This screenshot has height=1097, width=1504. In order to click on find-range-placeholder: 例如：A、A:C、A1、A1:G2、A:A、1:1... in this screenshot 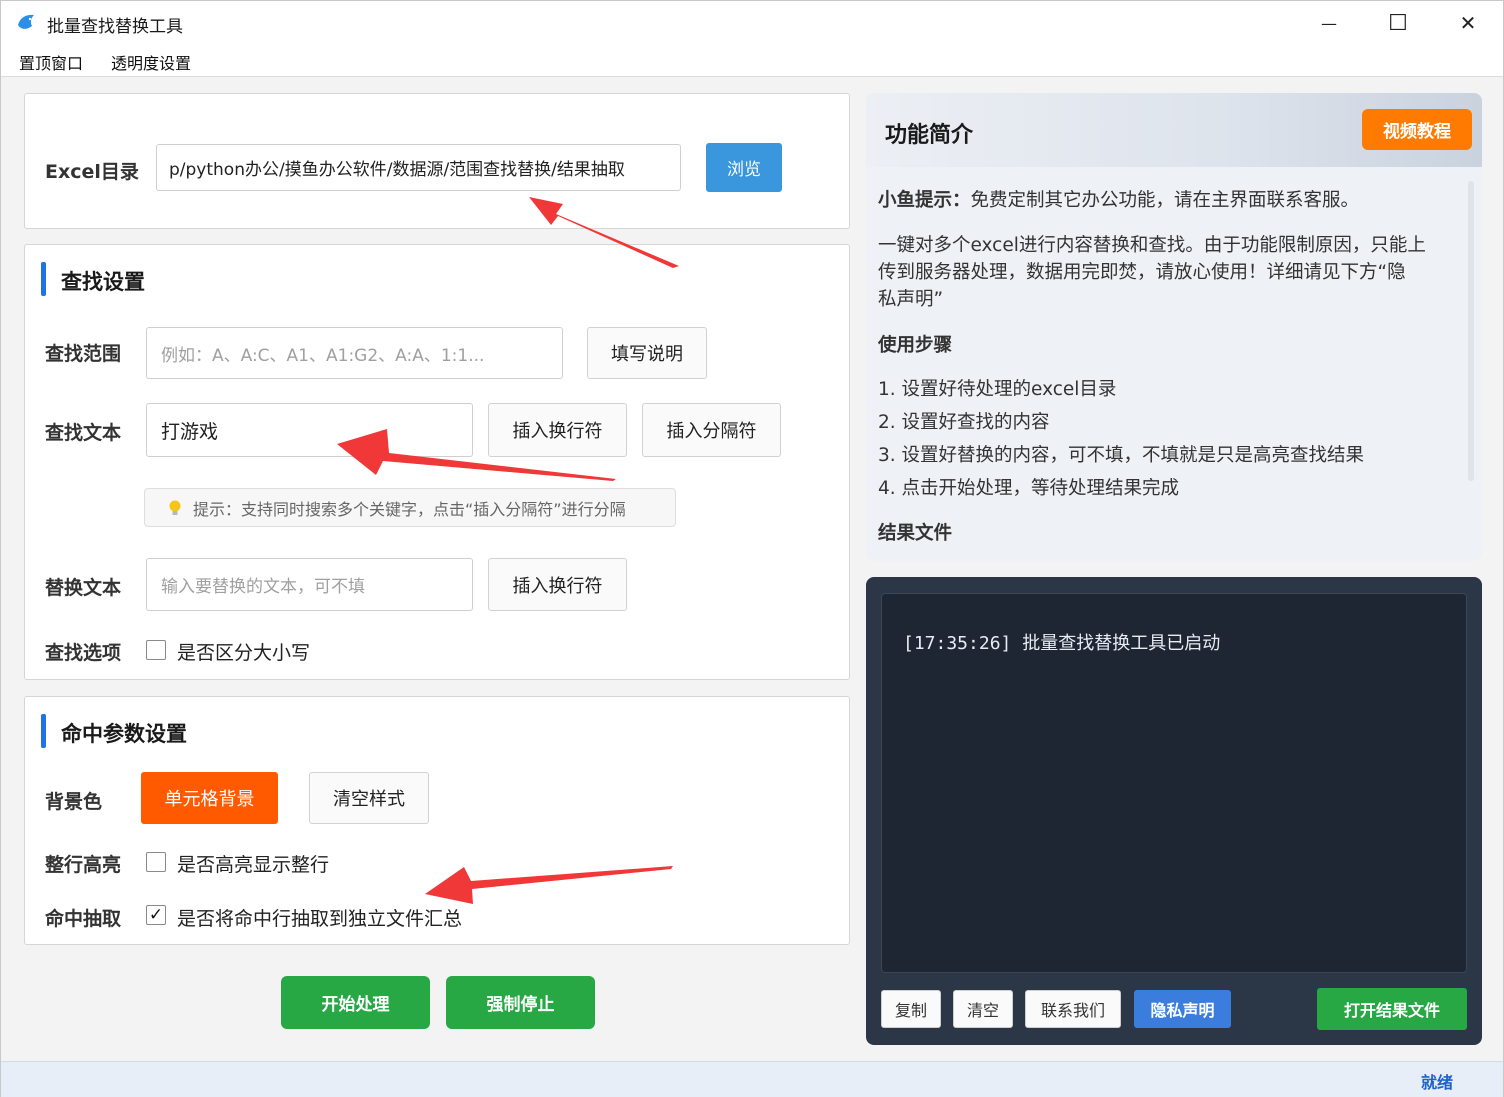, I will do `click(323, 355)`.